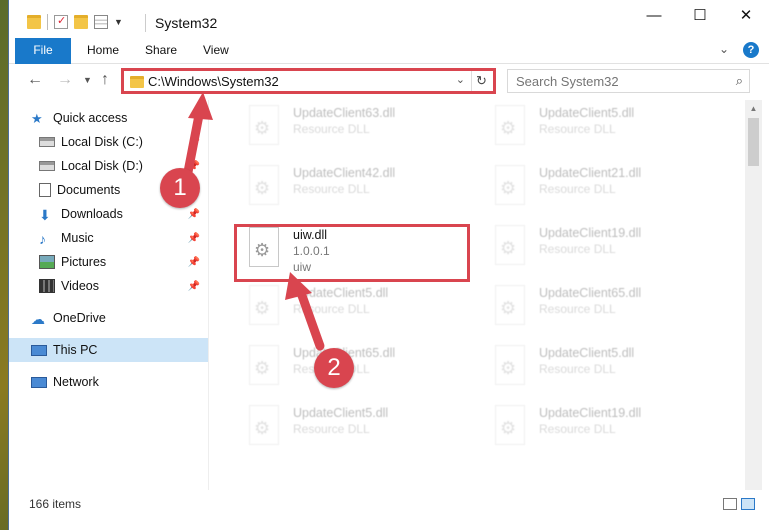  Describe the element at coordinates (161, 50) in the screenshot. I see `tab-share: Share` at that location.